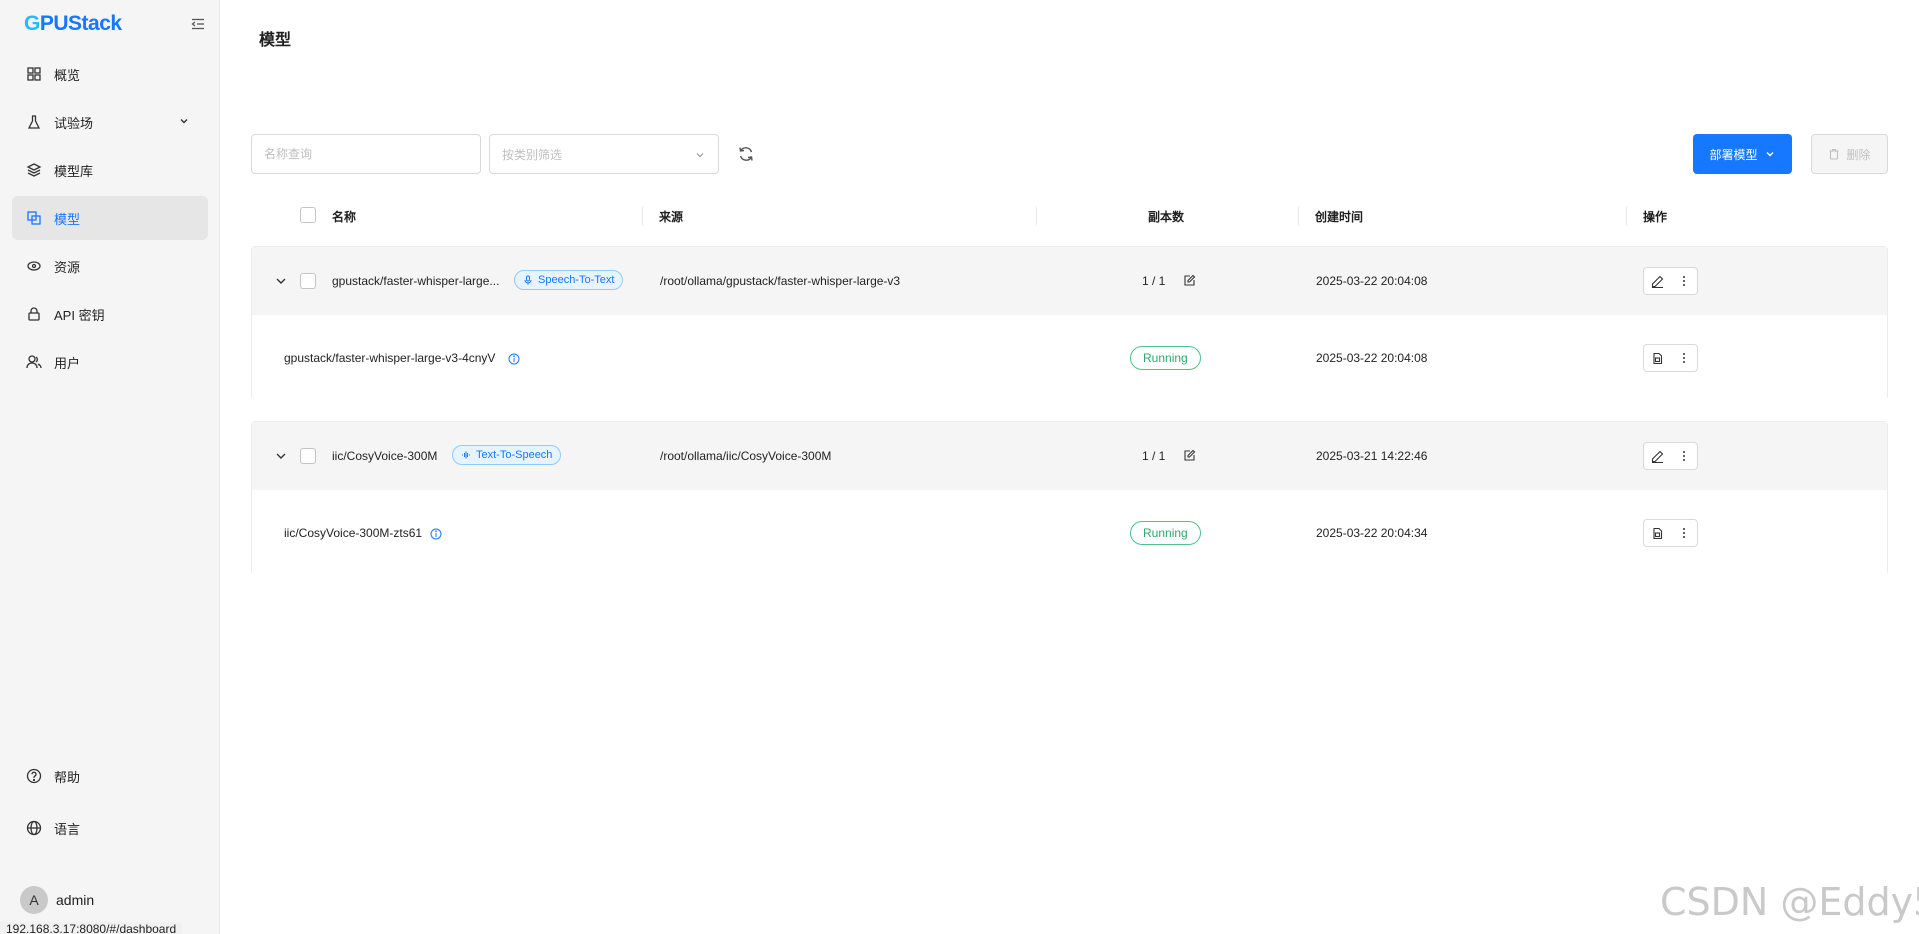 The width and height of the screenshot is (1919, 934). What do you see at coordinates (34, 900) in the screenshot?
I see `avatar: A` at bounding box center [34, 900].